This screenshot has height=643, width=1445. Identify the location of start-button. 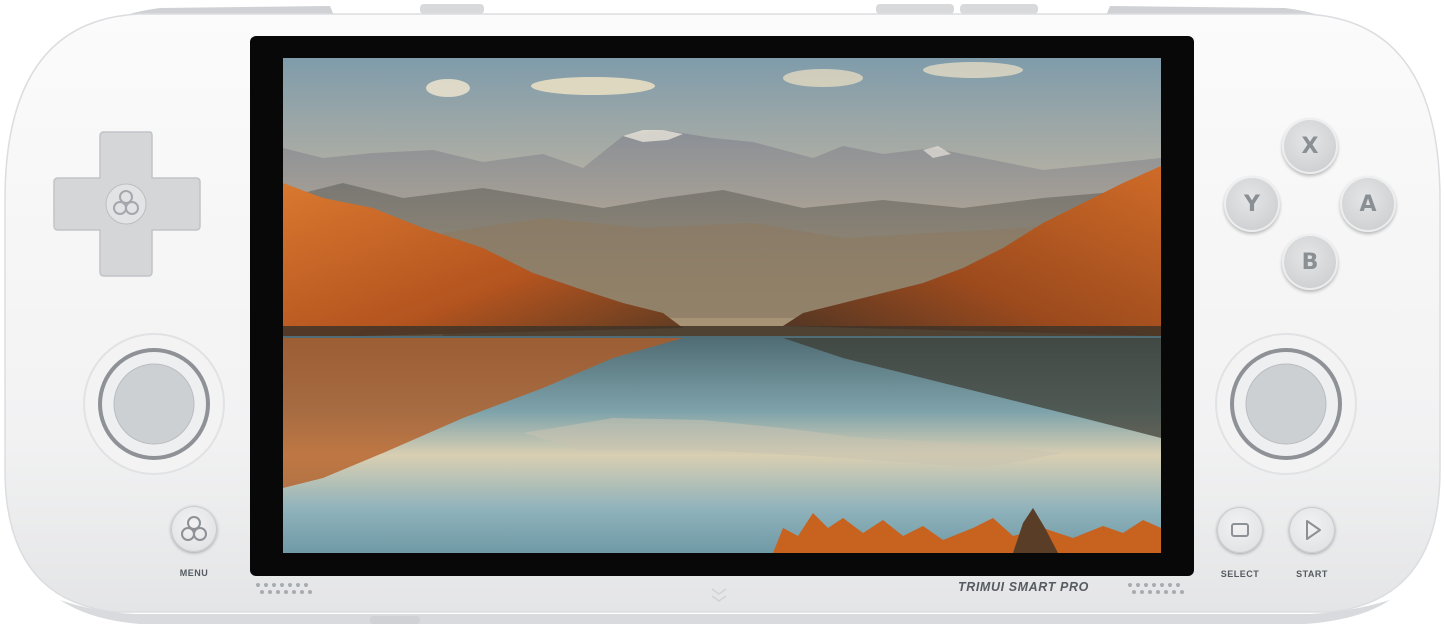
(1312, 530).